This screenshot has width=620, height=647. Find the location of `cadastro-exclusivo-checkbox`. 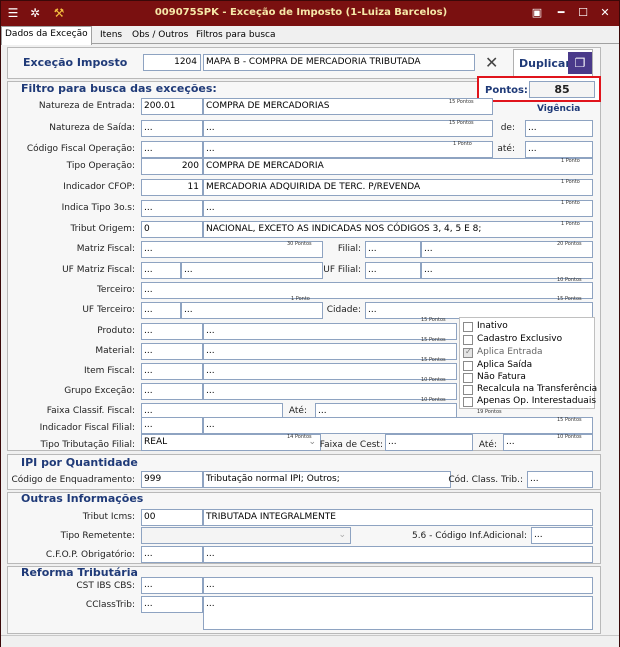

cadastro-exclusivo-checkbox is located at coordinates (468, 340).